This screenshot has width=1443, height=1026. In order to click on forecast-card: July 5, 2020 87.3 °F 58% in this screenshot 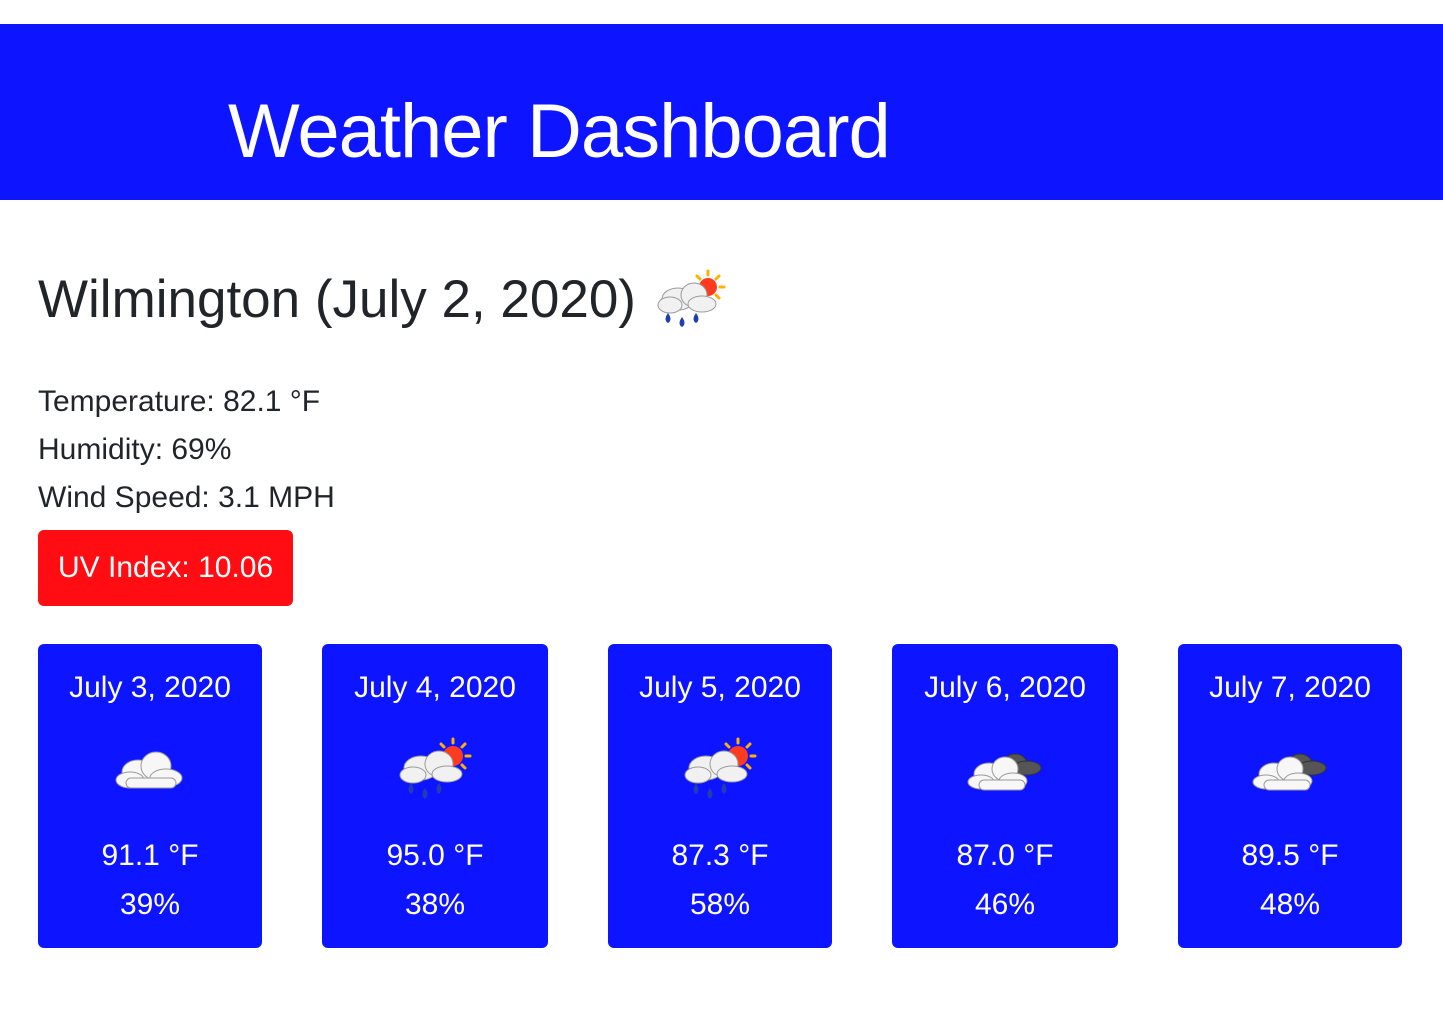, I will do `click(720, 796)`.